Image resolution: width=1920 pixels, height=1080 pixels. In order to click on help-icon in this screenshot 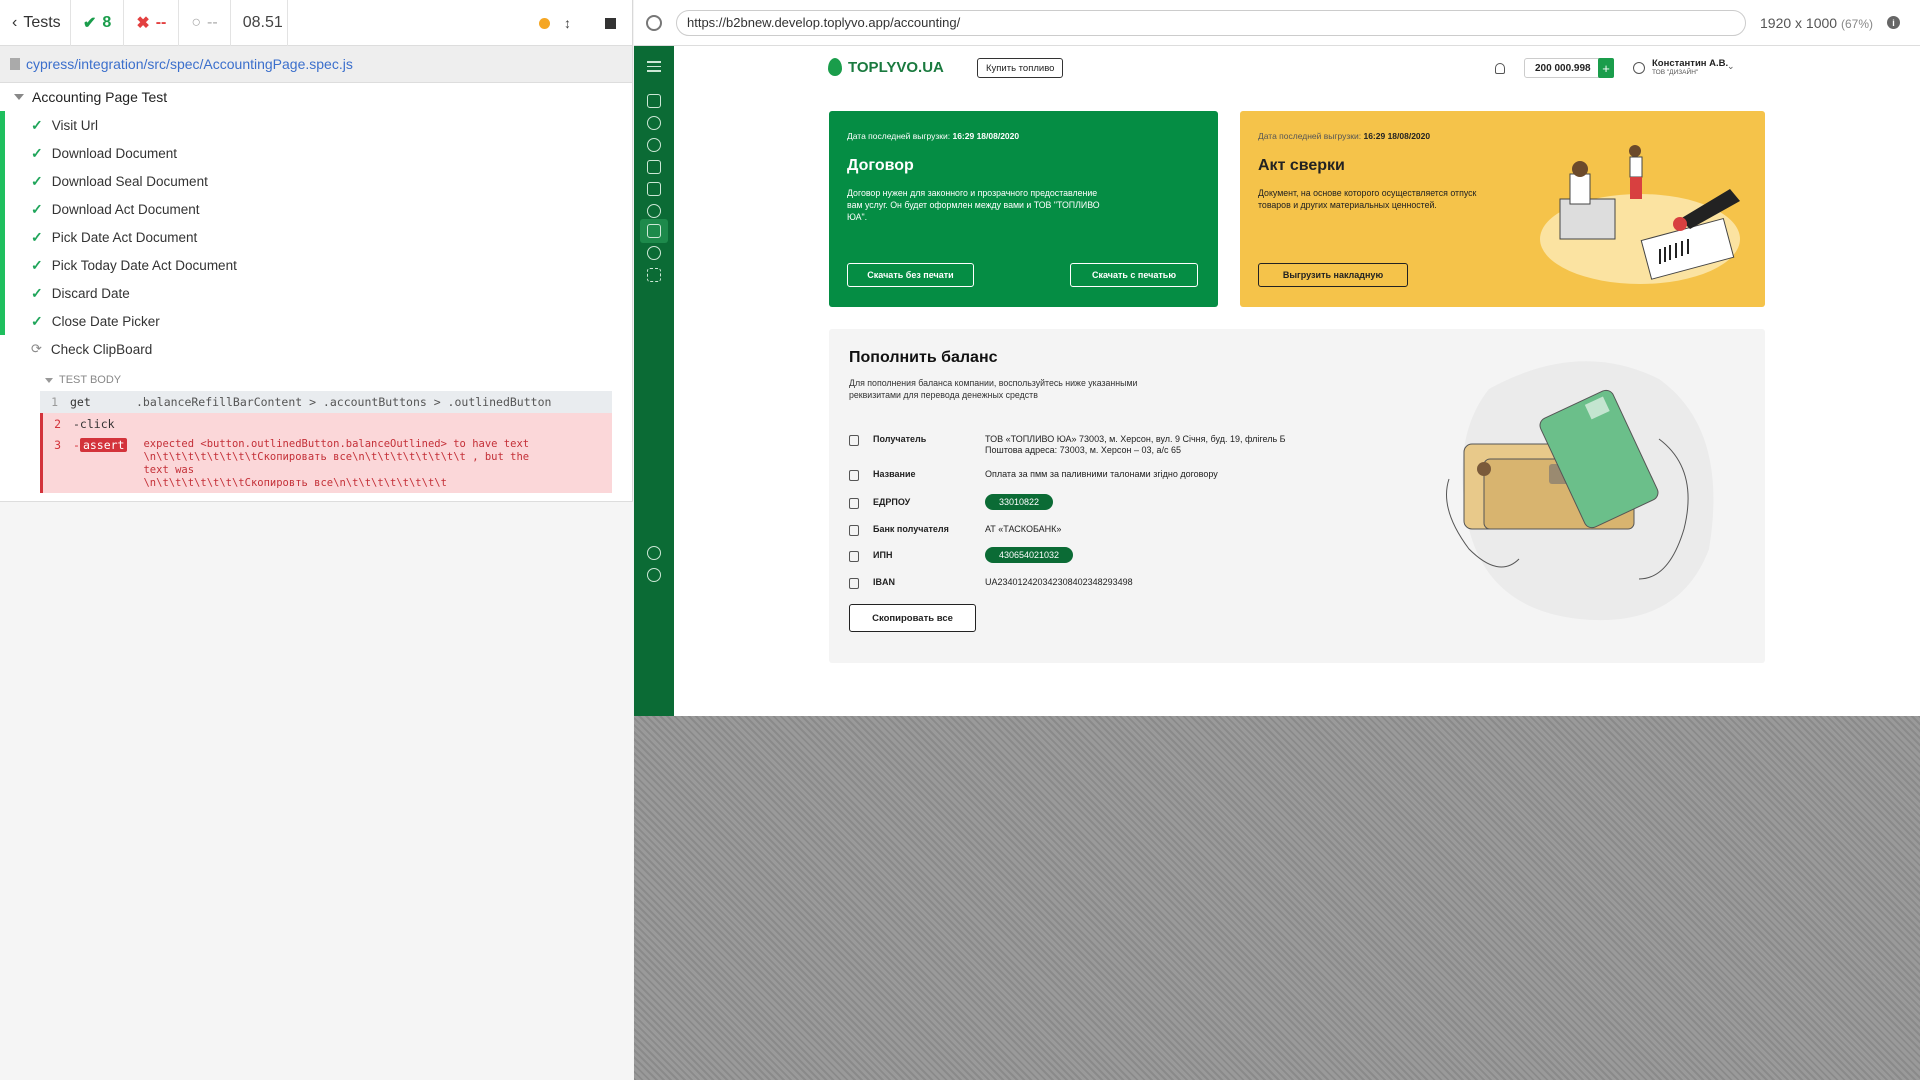, I will do `click(654, 575)`.